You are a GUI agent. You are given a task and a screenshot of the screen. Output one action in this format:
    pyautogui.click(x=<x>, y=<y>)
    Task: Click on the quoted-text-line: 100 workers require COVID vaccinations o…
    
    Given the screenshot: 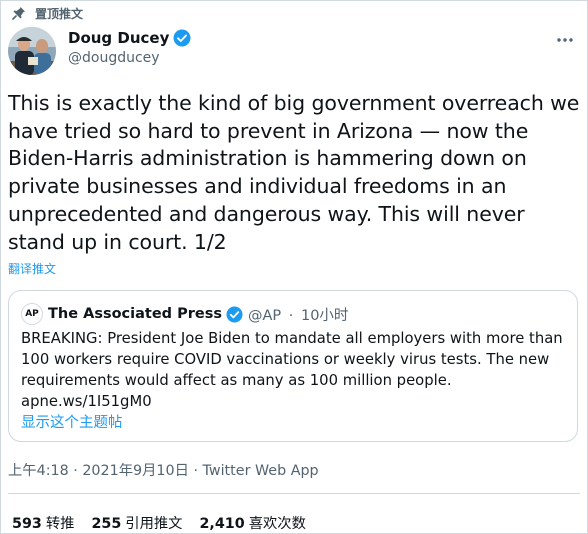 What is the action you would take?
    pyautogui.click(x=285, y=359)
    